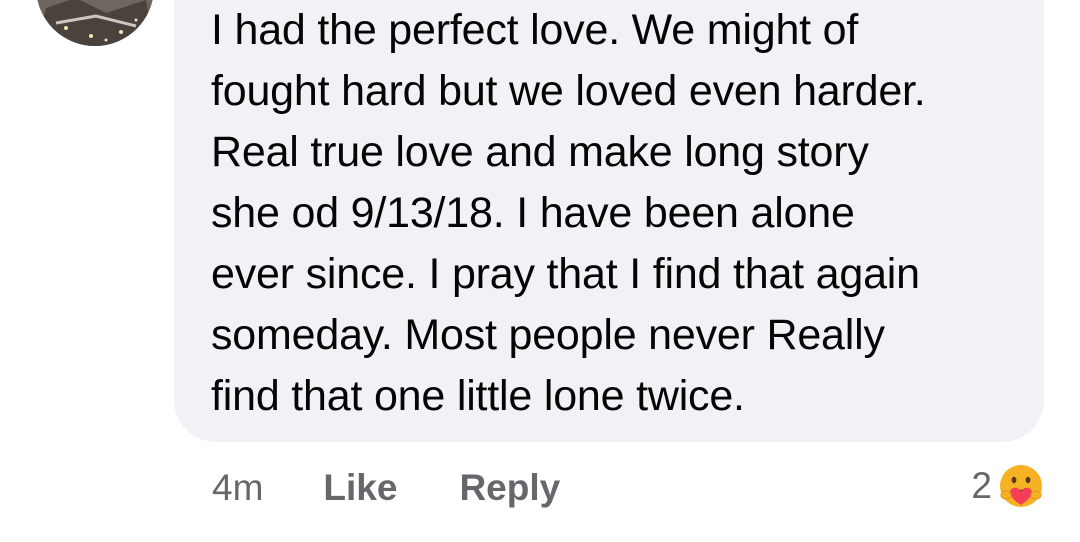  I want to click on comment-timestamp: 4m, so click(237, 488).